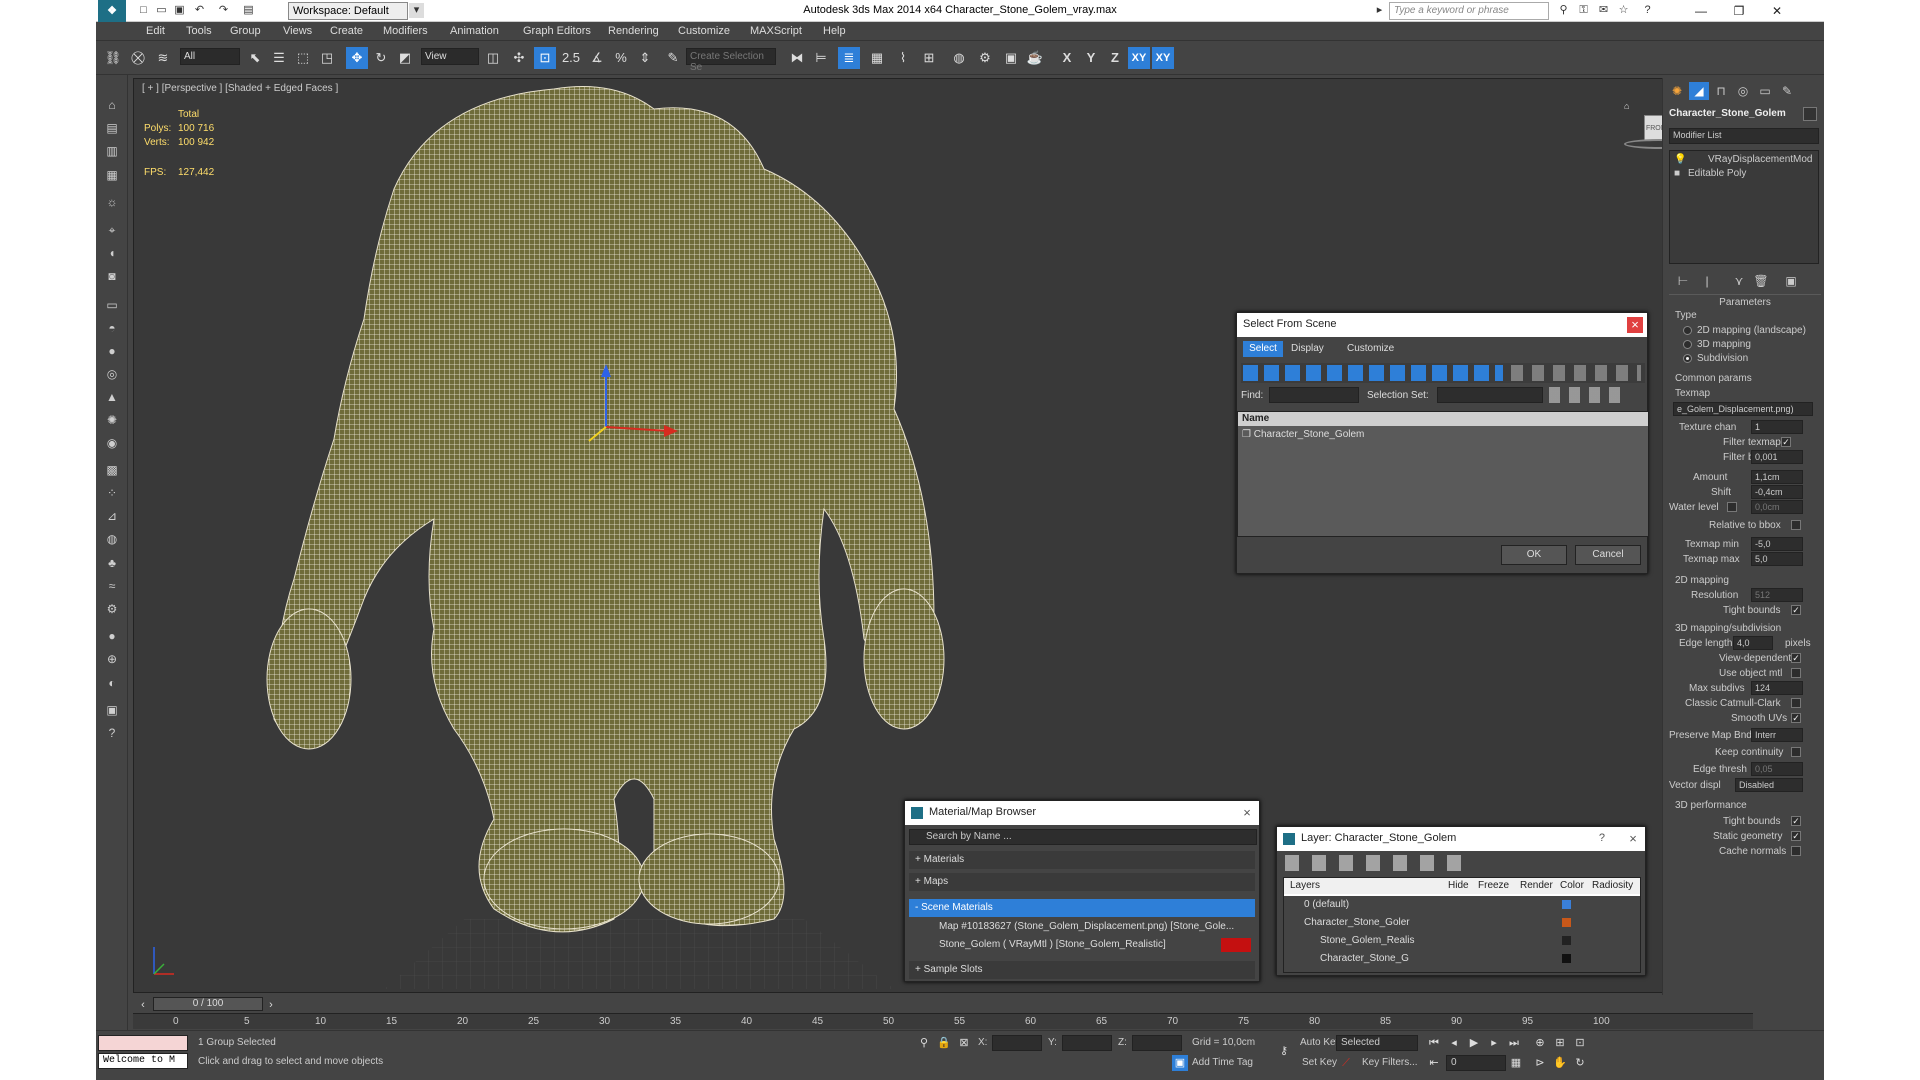 The width and height of the screenshot is (1920, 1080). What do you see at coordinates (112, 733) in the screenshot?
I see `help-circle-icon: ?` at bounding box center [112, 733].